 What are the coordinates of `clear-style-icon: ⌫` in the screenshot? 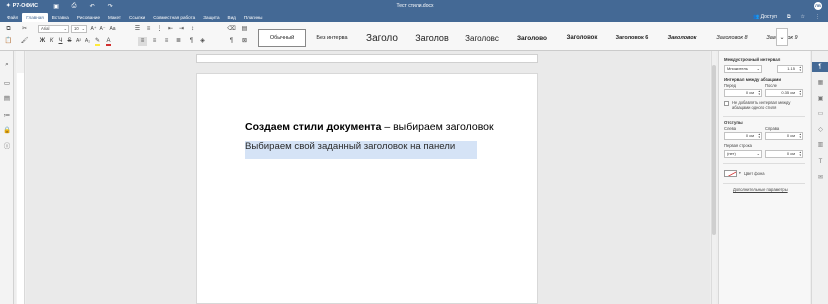 It's located at (231, 29).